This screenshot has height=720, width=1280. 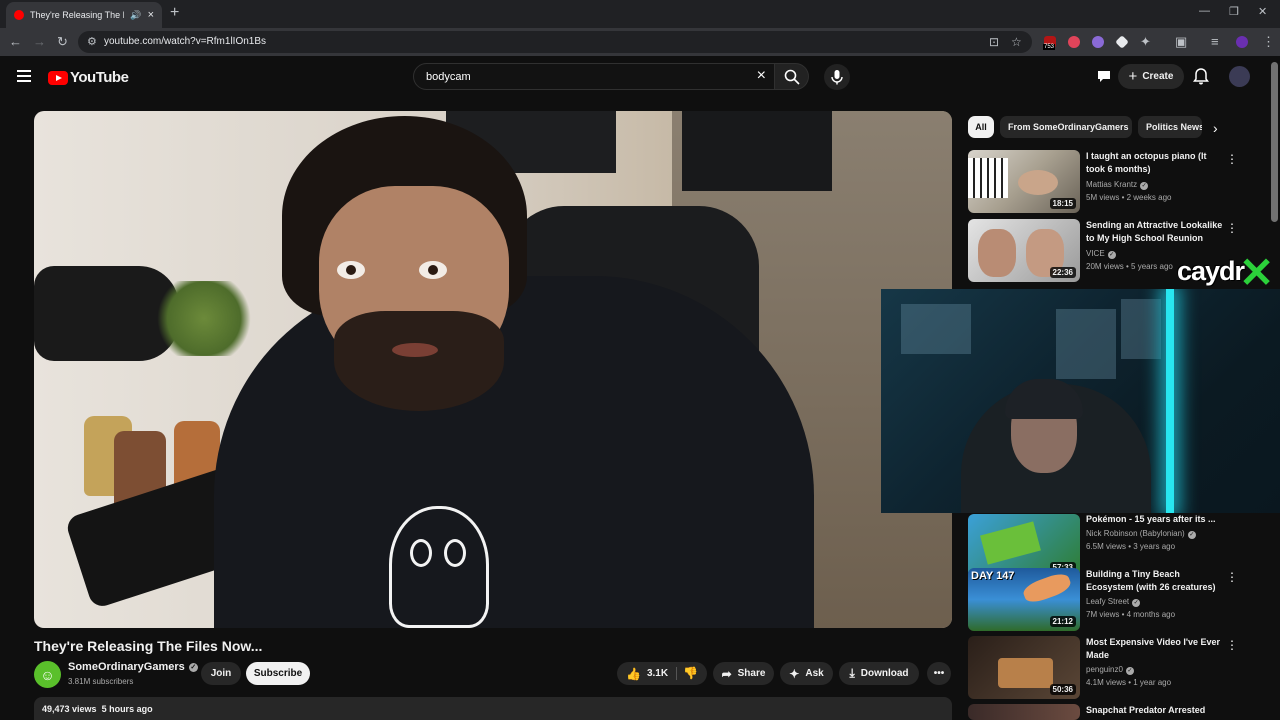 What do you see at coordinates (24, 77) in the screenshot?
I see `hamburger-menu-icon` at bounding box center [24, 77].